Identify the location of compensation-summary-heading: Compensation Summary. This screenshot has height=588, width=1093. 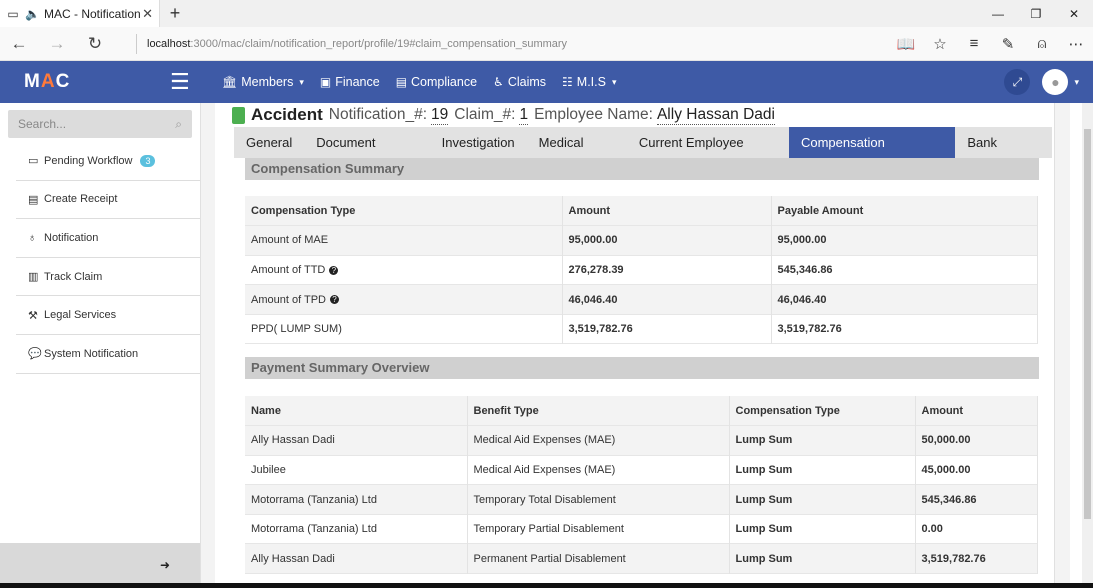
(642, 169).